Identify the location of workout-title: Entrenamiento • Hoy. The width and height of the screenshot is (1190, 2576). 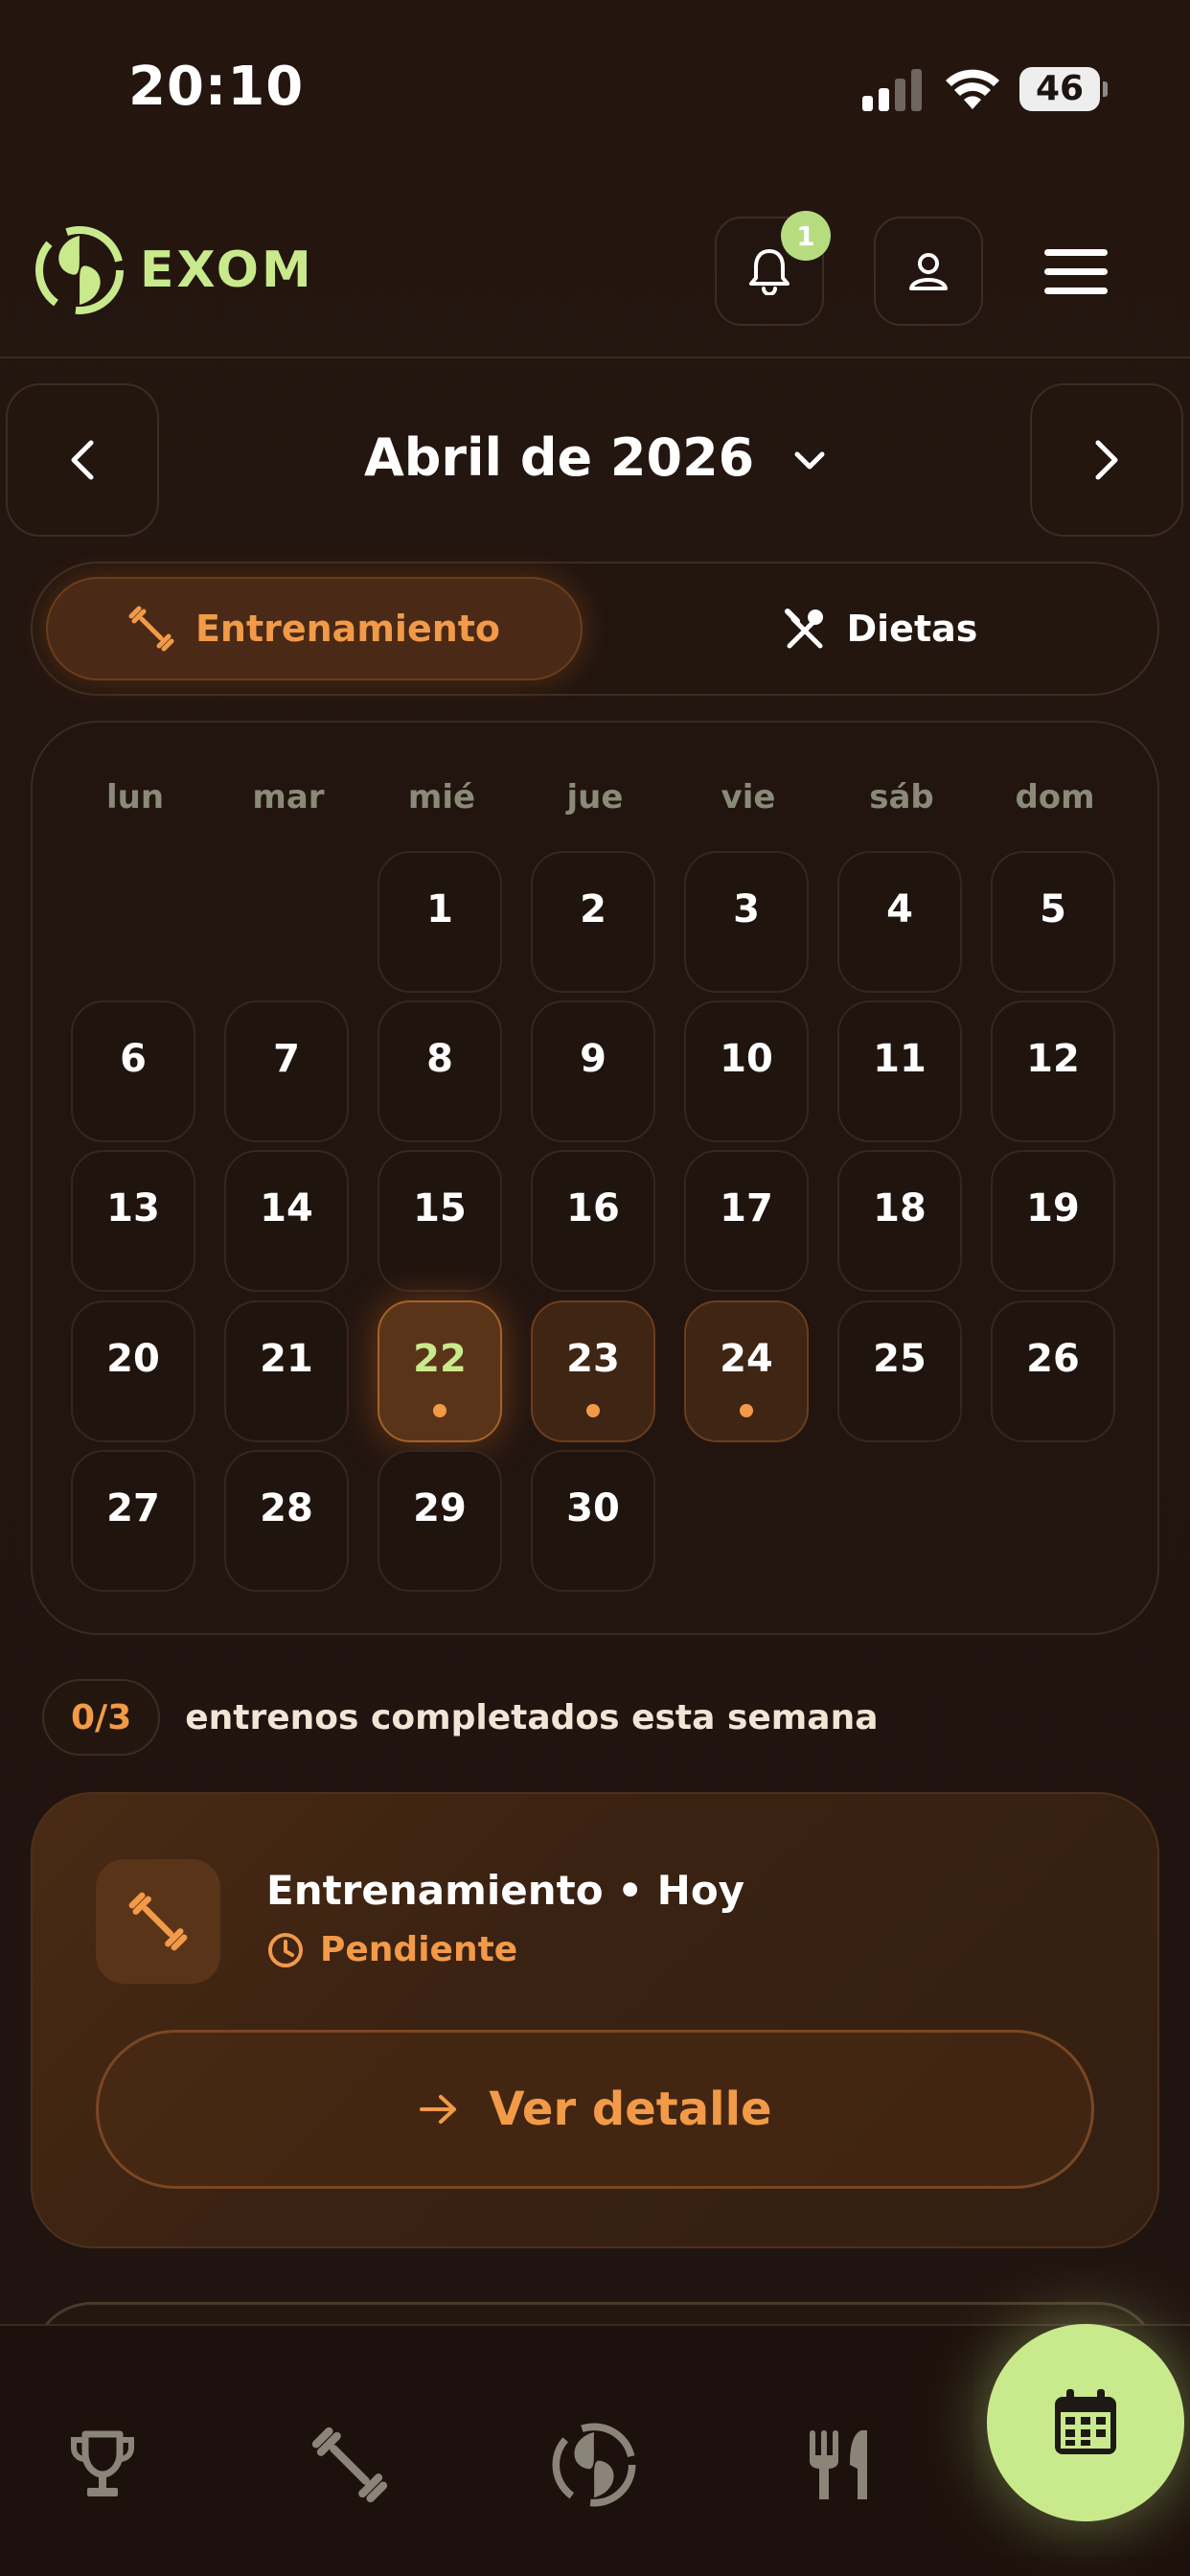
(506, 1890).